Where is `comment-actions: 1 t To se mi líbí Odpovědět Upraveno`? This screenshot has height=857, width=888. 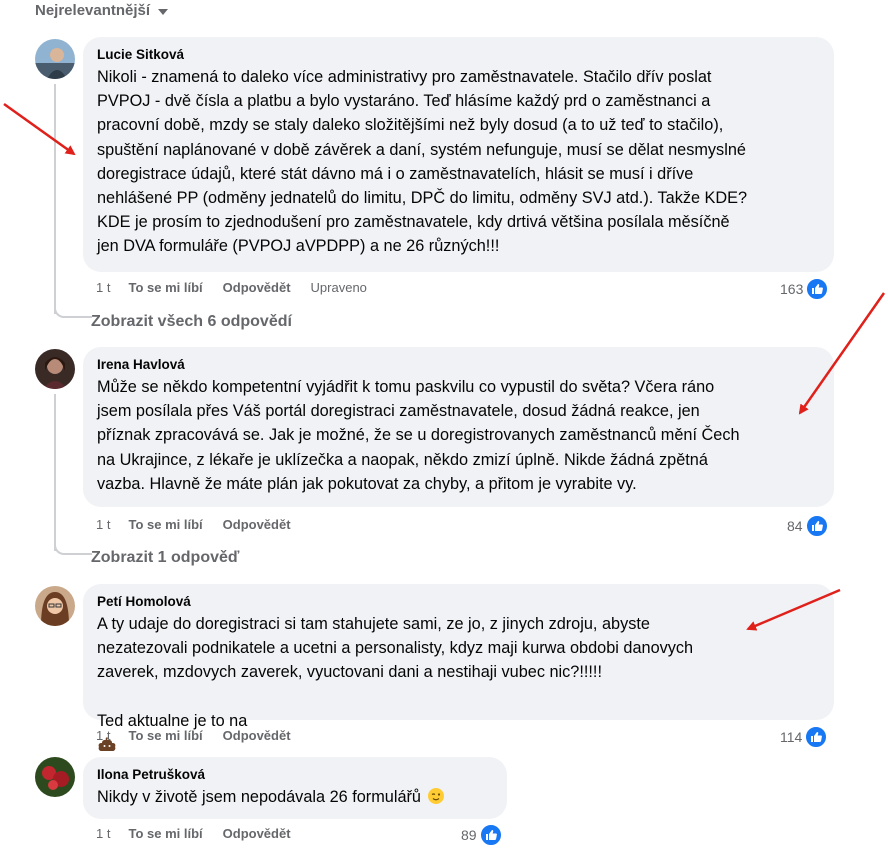 comment-actions: 1 t To se mi líbí Odpovědět Upraveno is located at coordinates (231, 287).